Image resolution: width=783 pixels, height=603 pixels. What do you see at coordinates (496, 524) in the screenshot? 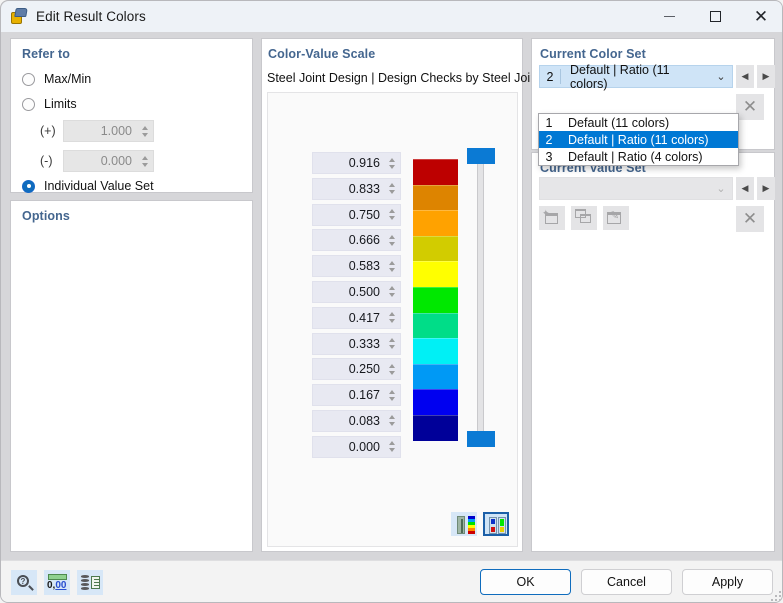
I see `stepped-color-scale-button` at bounding box center [496, 524].